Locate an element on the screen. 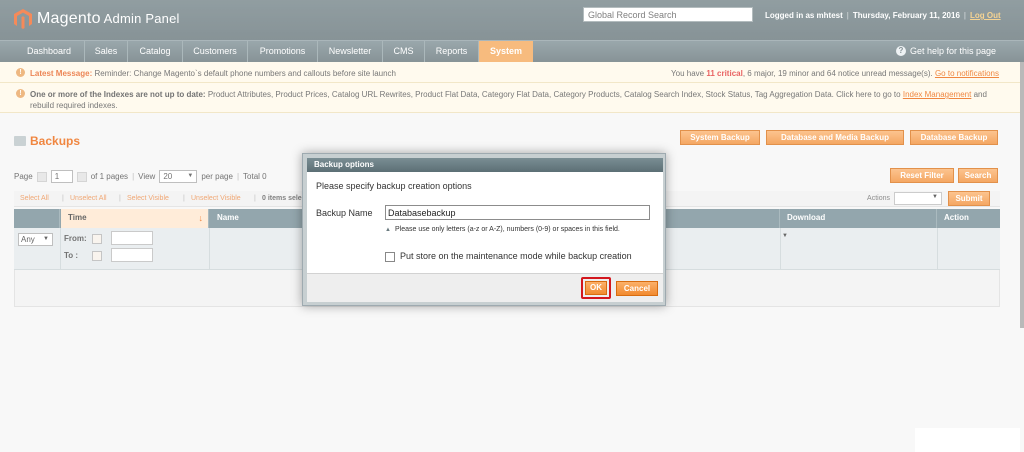  ok-button-highlight: OK is located at coordinates (596, 288).